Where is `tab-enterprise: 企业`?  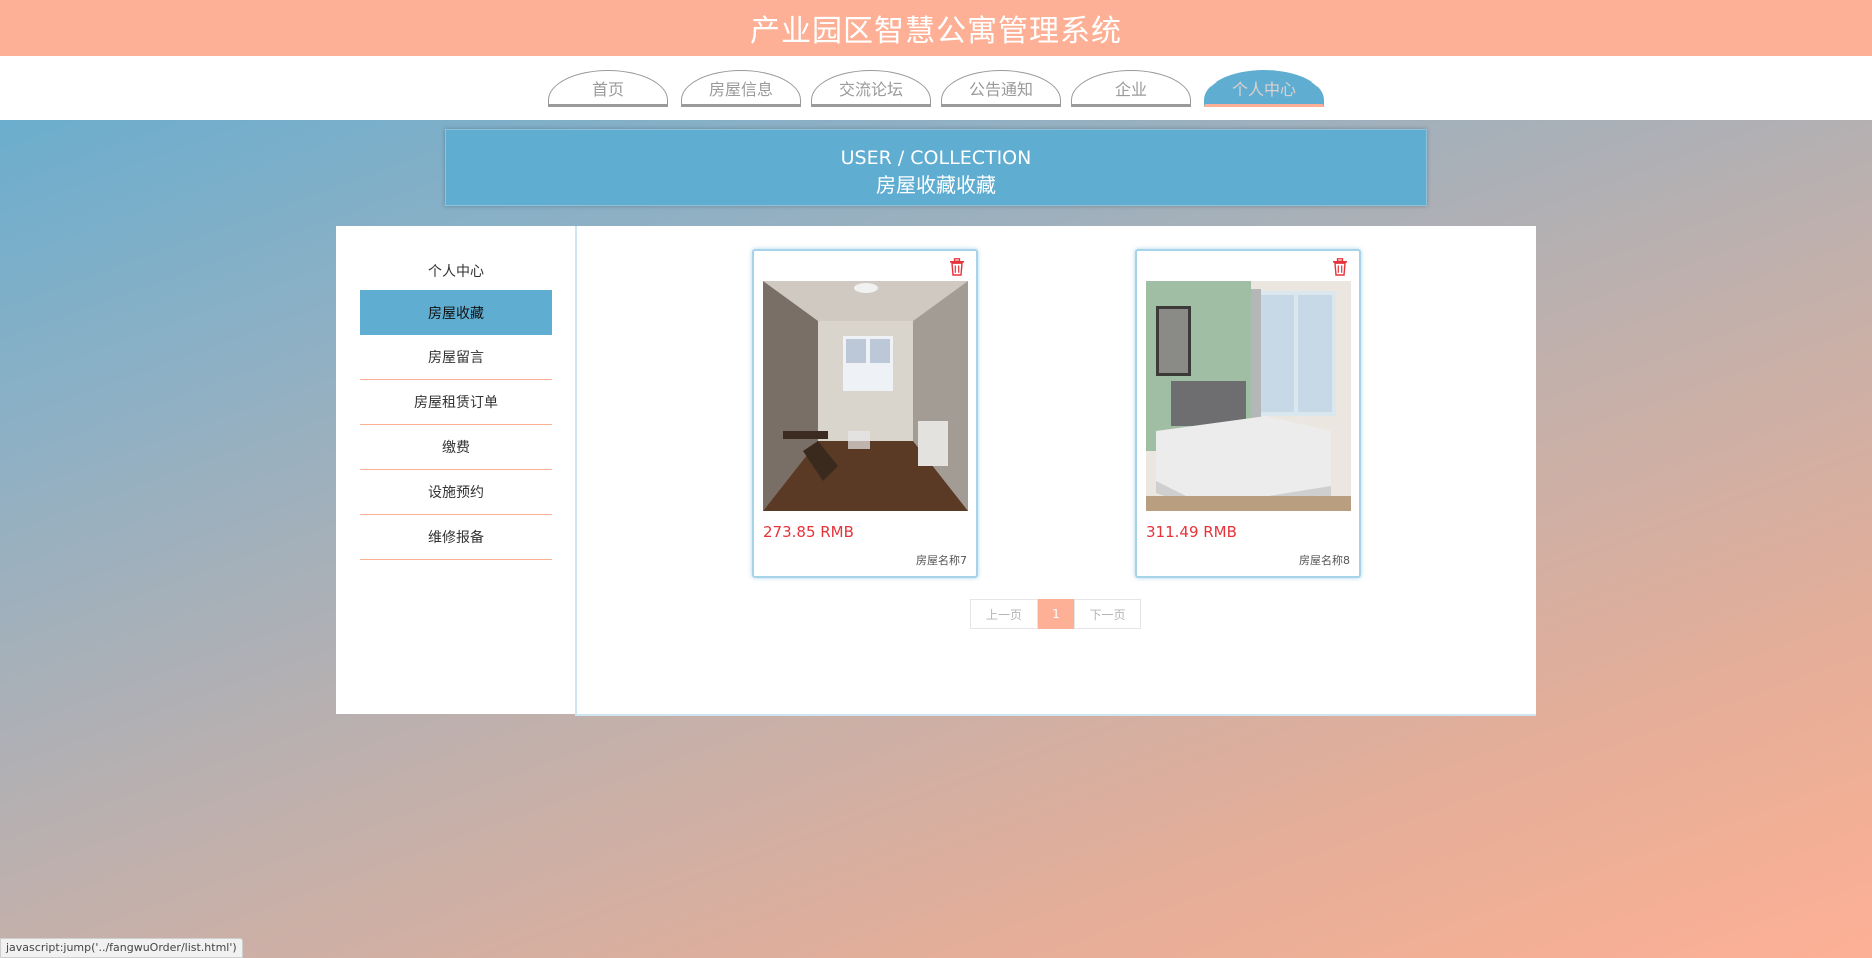 tab-enterprise: 企业 is located at coordinates (1131, 88).